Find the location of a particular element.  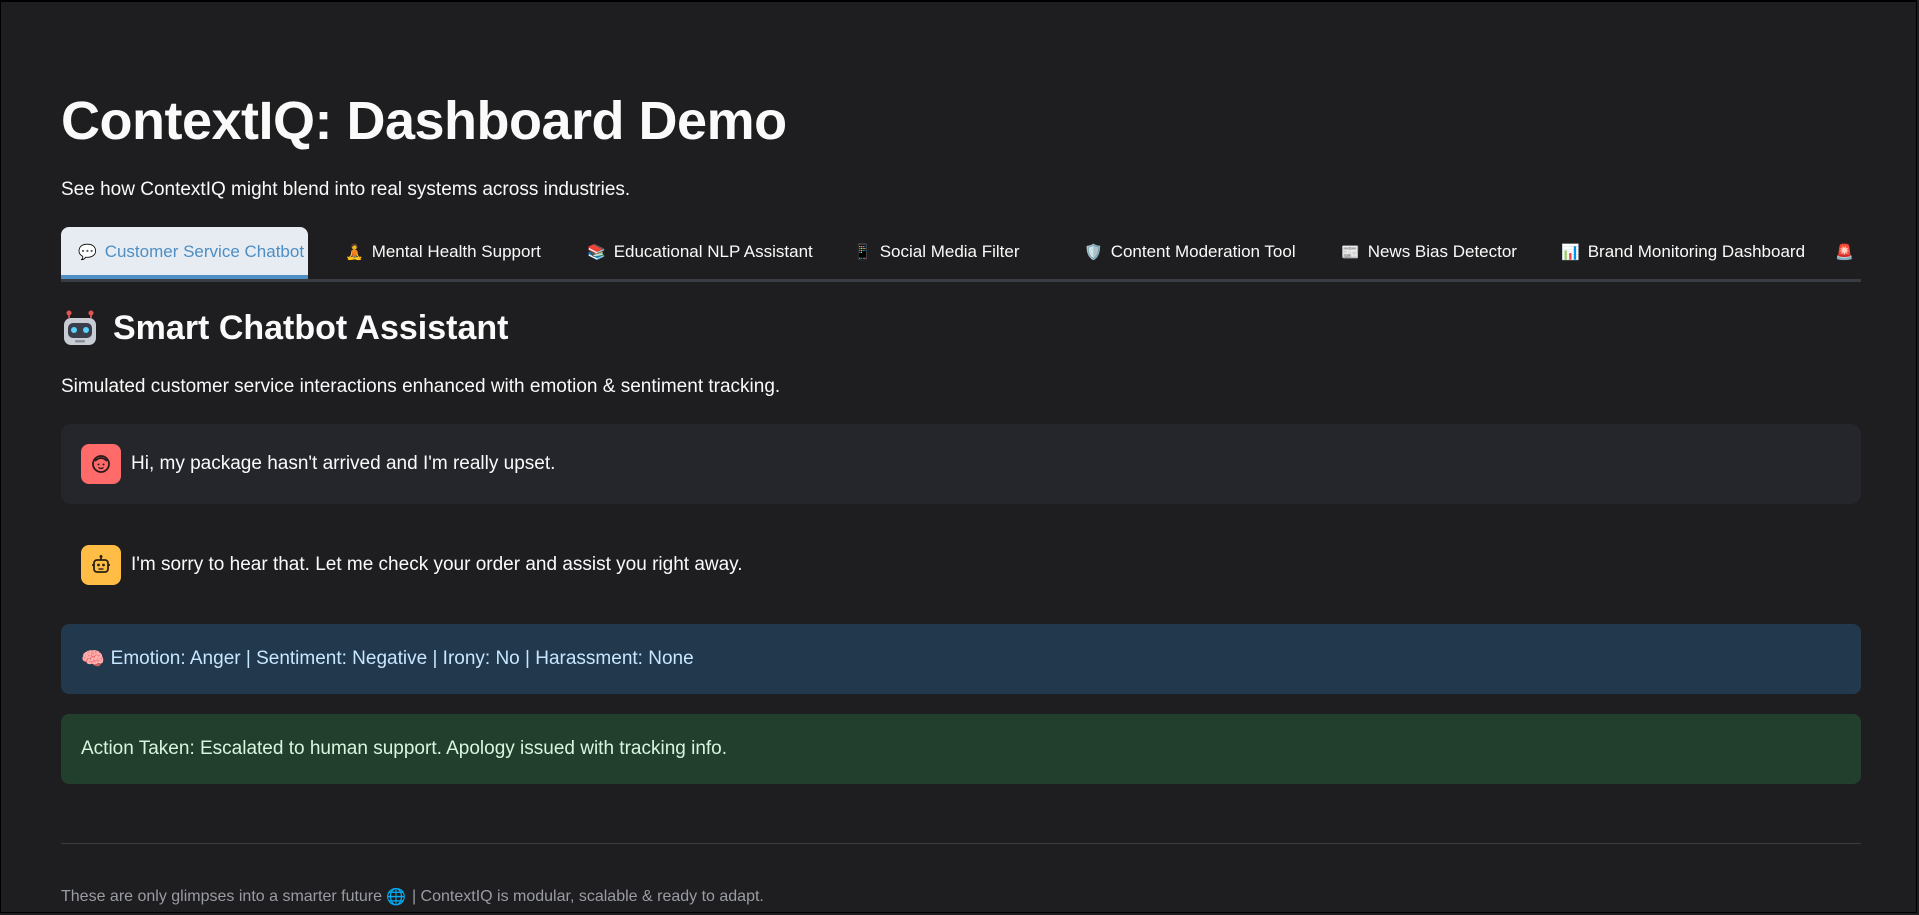

tab-overflow-partial: 🚨 is located at coordinates (1839, 251).